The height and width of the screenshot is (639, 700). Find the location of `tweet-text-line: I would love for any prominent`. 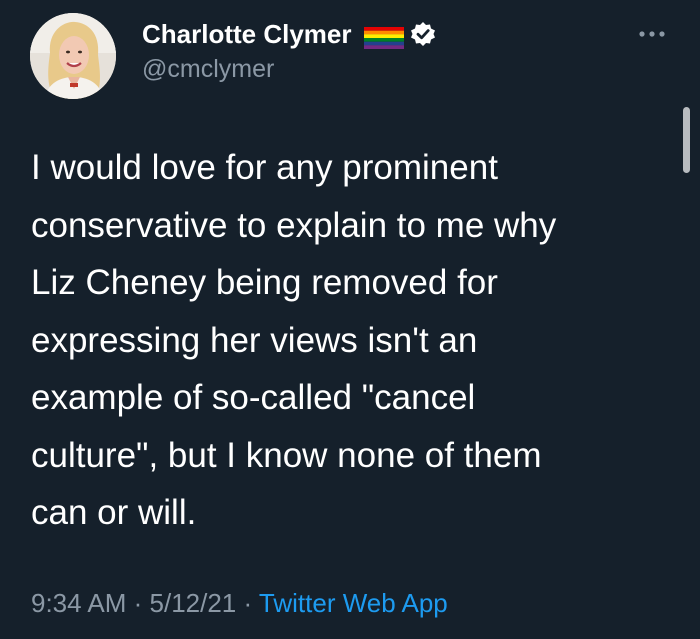

tweet-text-line: I would love for any prominent is located at coordinates (264, 167).